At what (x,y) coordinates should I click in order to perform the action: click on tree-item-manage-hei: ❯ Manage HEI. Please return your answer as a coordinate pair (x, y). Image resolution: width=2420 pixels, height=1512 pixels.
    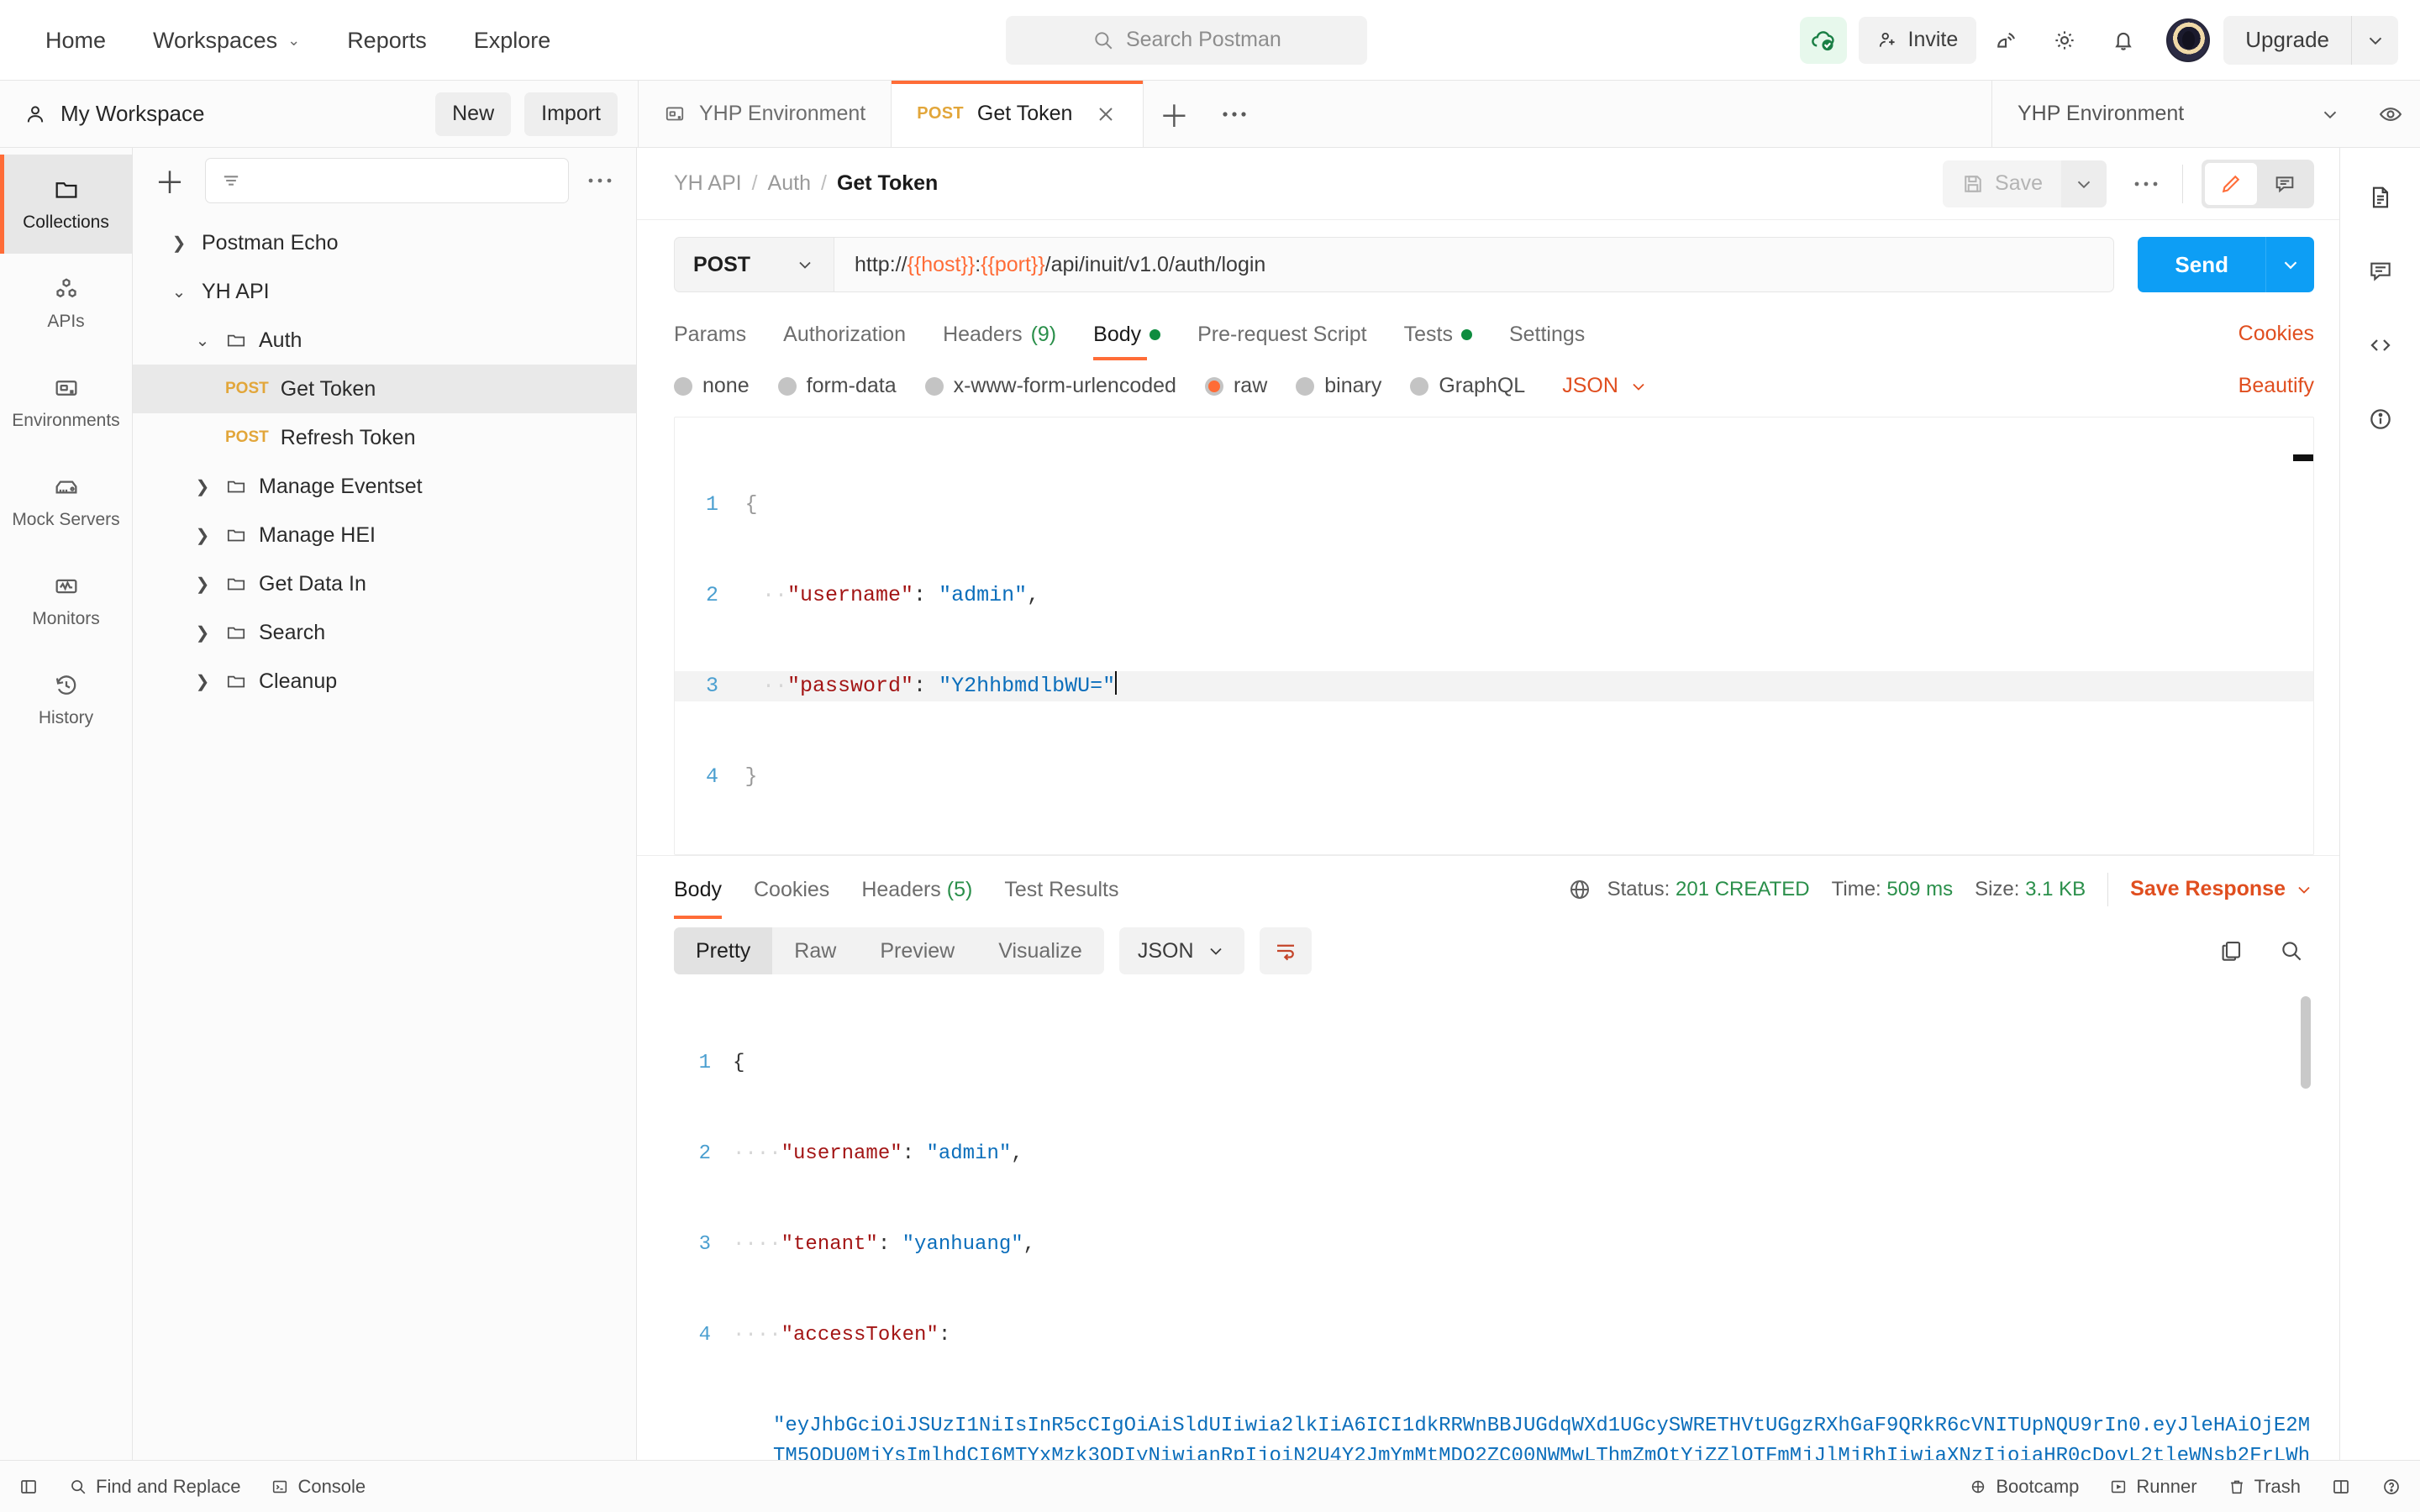
    Looking at the image, I should click on (384, 535).